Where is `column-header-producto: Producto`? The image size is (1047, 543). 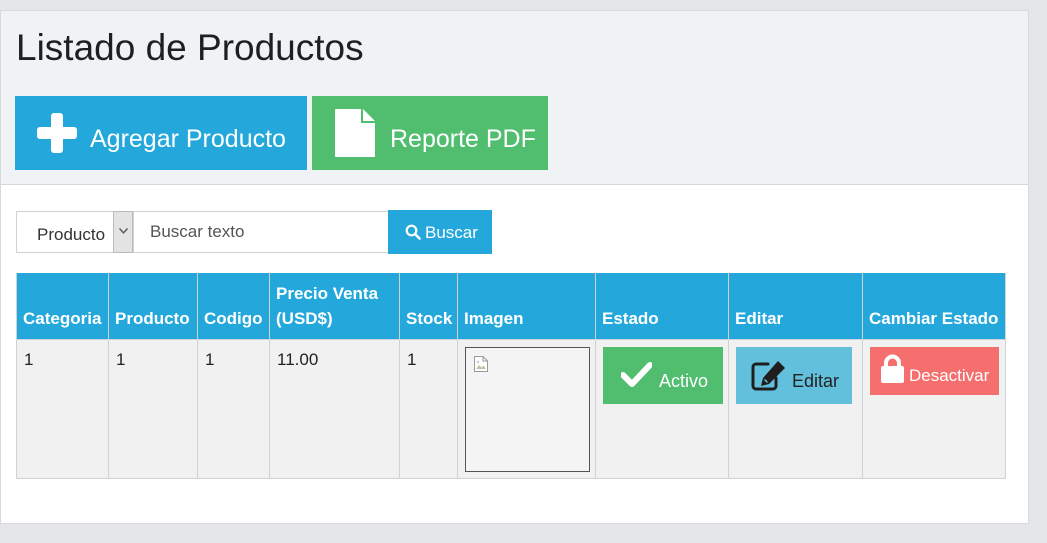
column-header-producto: Producto is located at coordinates (153, 306).